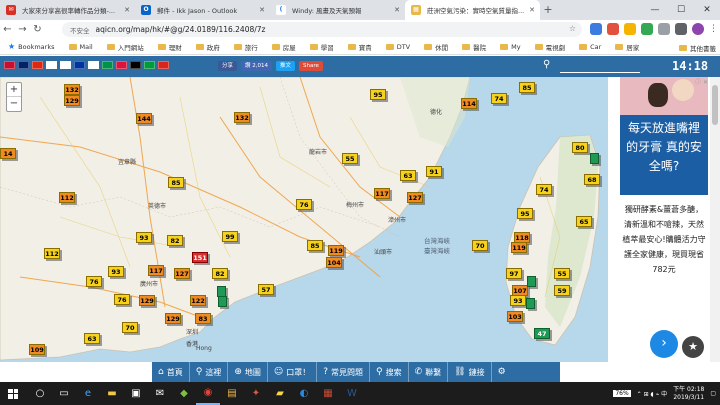 The width and height of the screenshot is (720, 405). What do you see at coordinates (688, 394) in the screenshot?
I see `clock-date: 下午 02:18 2019/3/11` at bounding box center [688, 394].